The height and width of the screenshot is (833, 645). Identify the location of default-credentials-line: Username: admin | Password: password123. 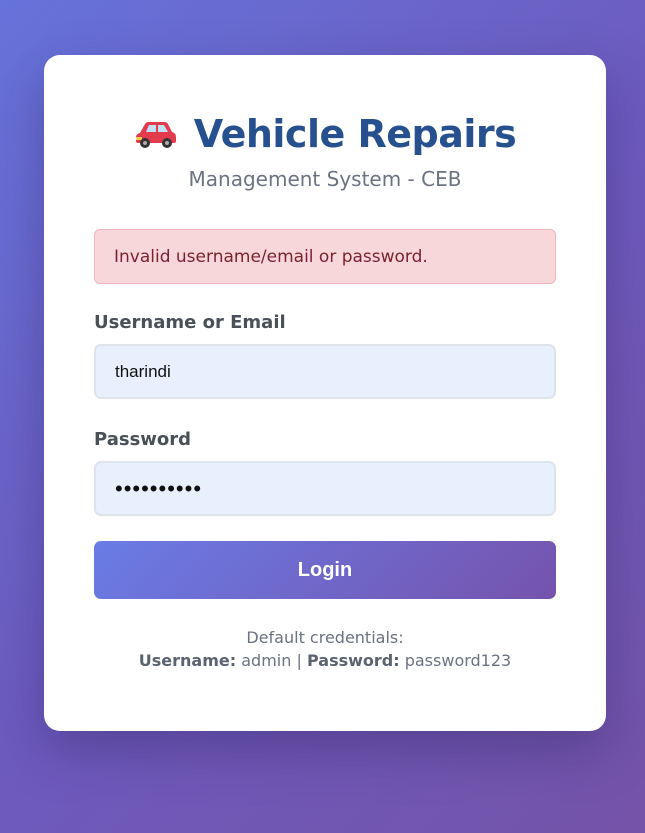
(325, 660).